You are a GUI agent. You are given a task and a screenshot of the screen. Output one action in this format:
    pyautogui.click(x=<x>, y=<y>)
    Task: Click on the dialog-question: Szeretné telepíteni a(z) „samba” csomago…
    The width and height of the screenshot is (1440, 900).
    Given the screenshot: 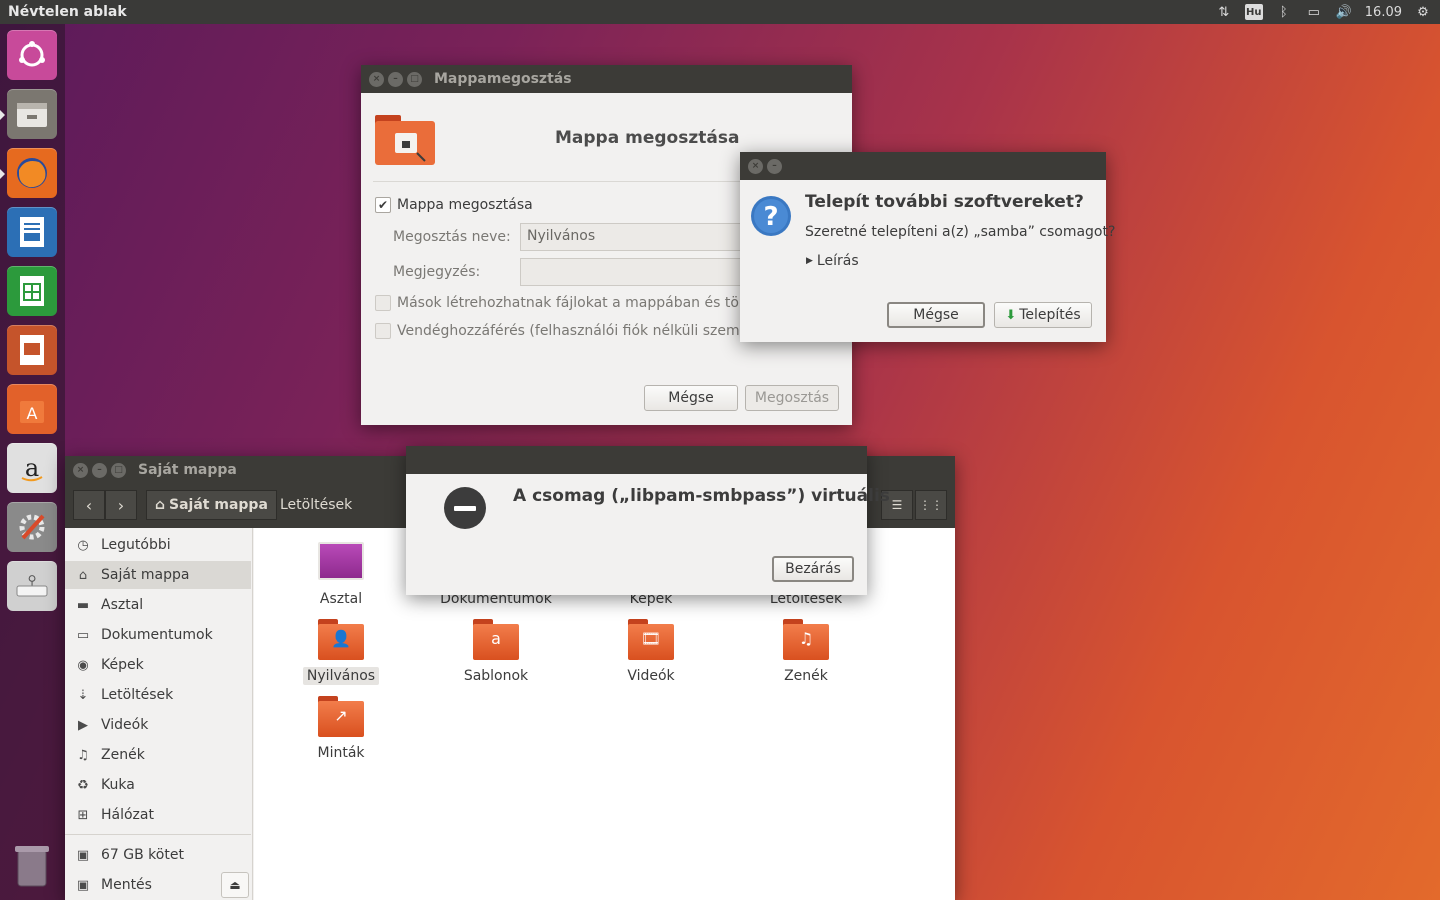 What is the action you would take?
    pyautogui.click(x=960, y=232)
    